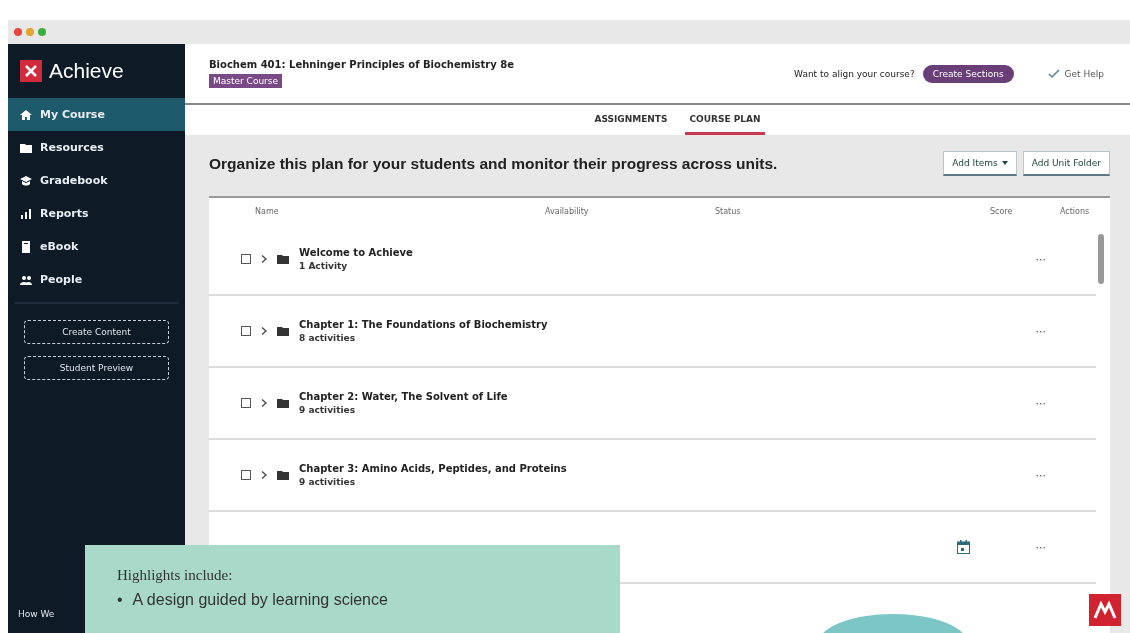 The width and height of the screenshot is (1130, 633). I want to click on check-icon, so click(1053, 73).